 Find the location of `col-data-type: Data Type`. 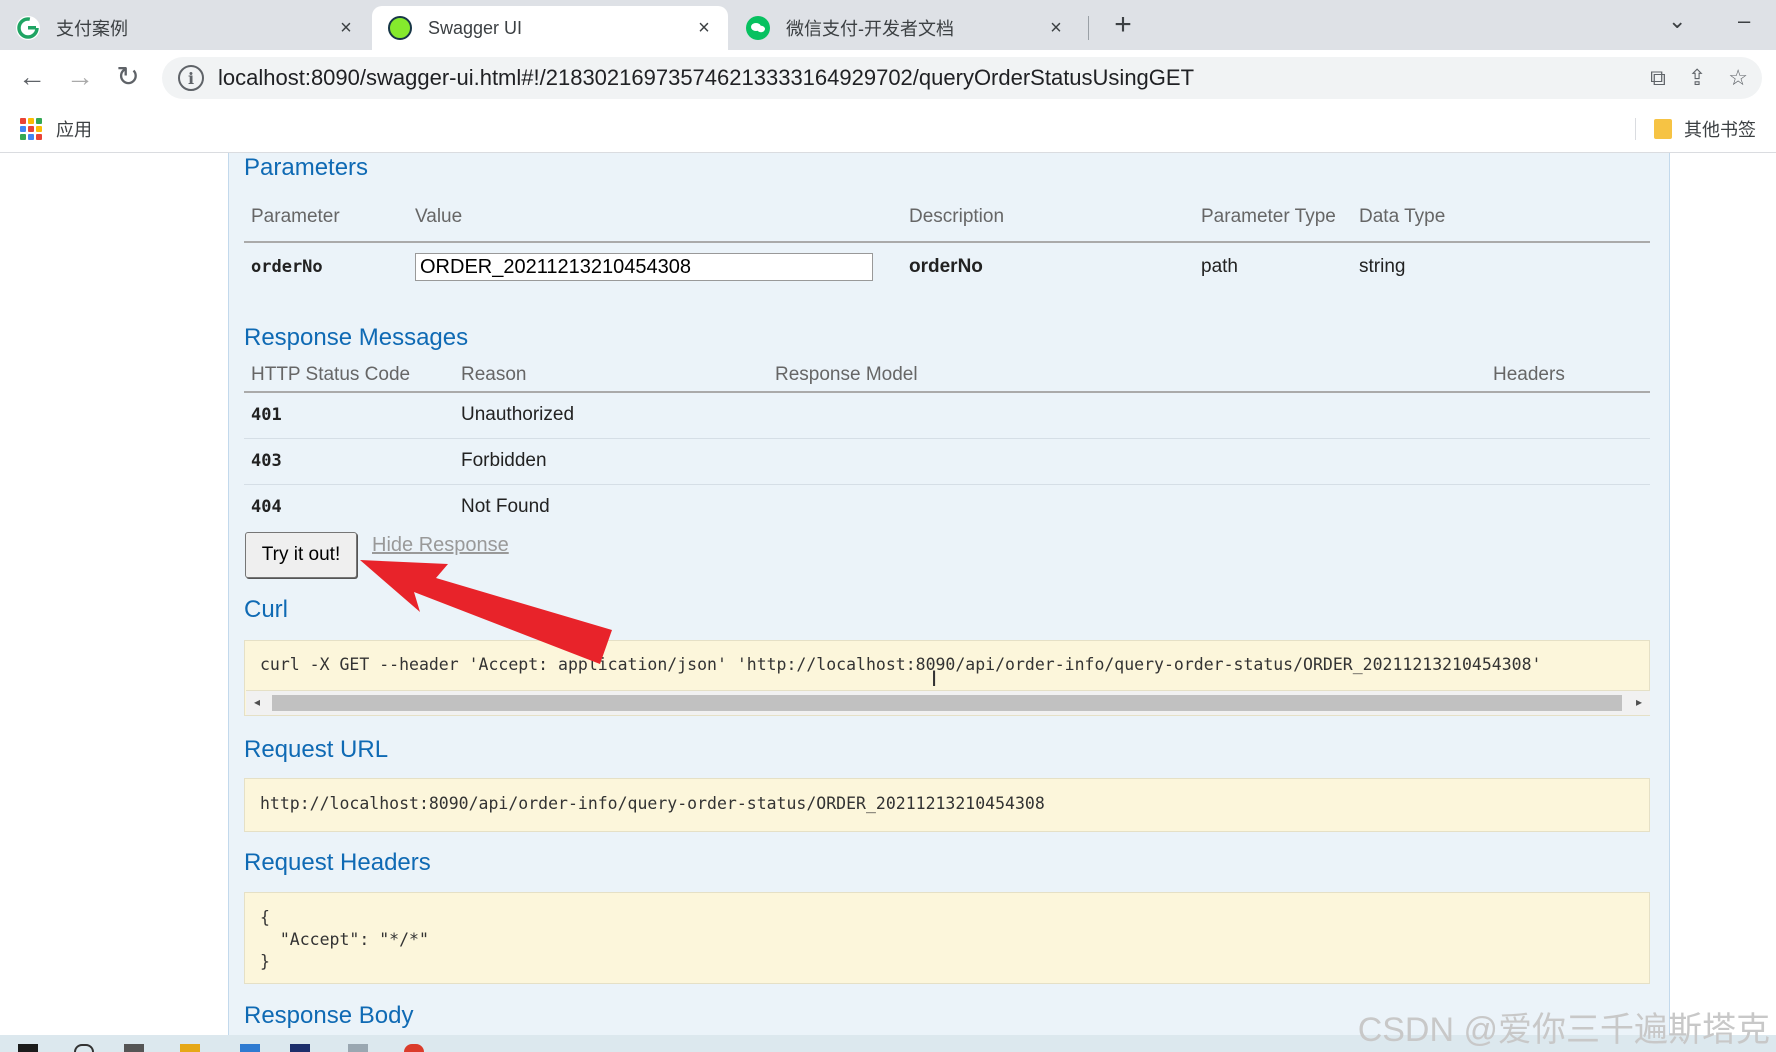

col-data-type: Data Type is located at coordinates (1501, 217).